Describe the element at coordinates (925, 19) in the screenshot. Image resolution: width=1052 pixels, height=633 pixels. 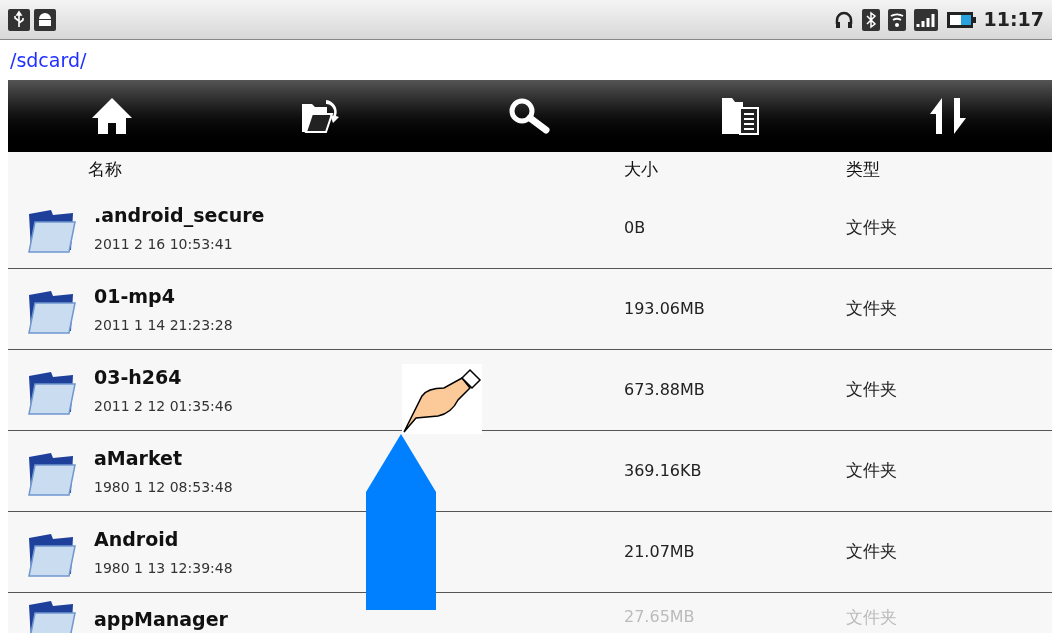
I see `signal-icon` at that location.